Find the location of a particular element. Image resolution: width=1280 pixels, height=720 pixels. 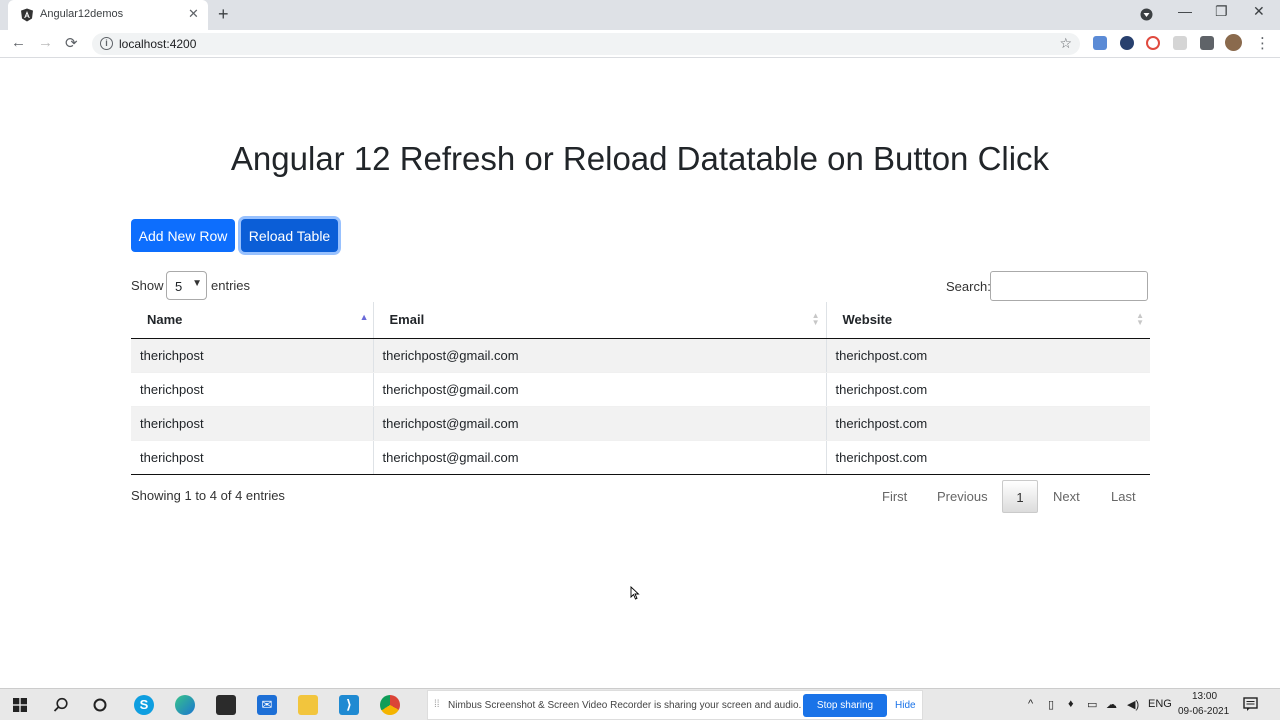

maximize-window-icon: ❐ is located at coordinates (1221, 11).